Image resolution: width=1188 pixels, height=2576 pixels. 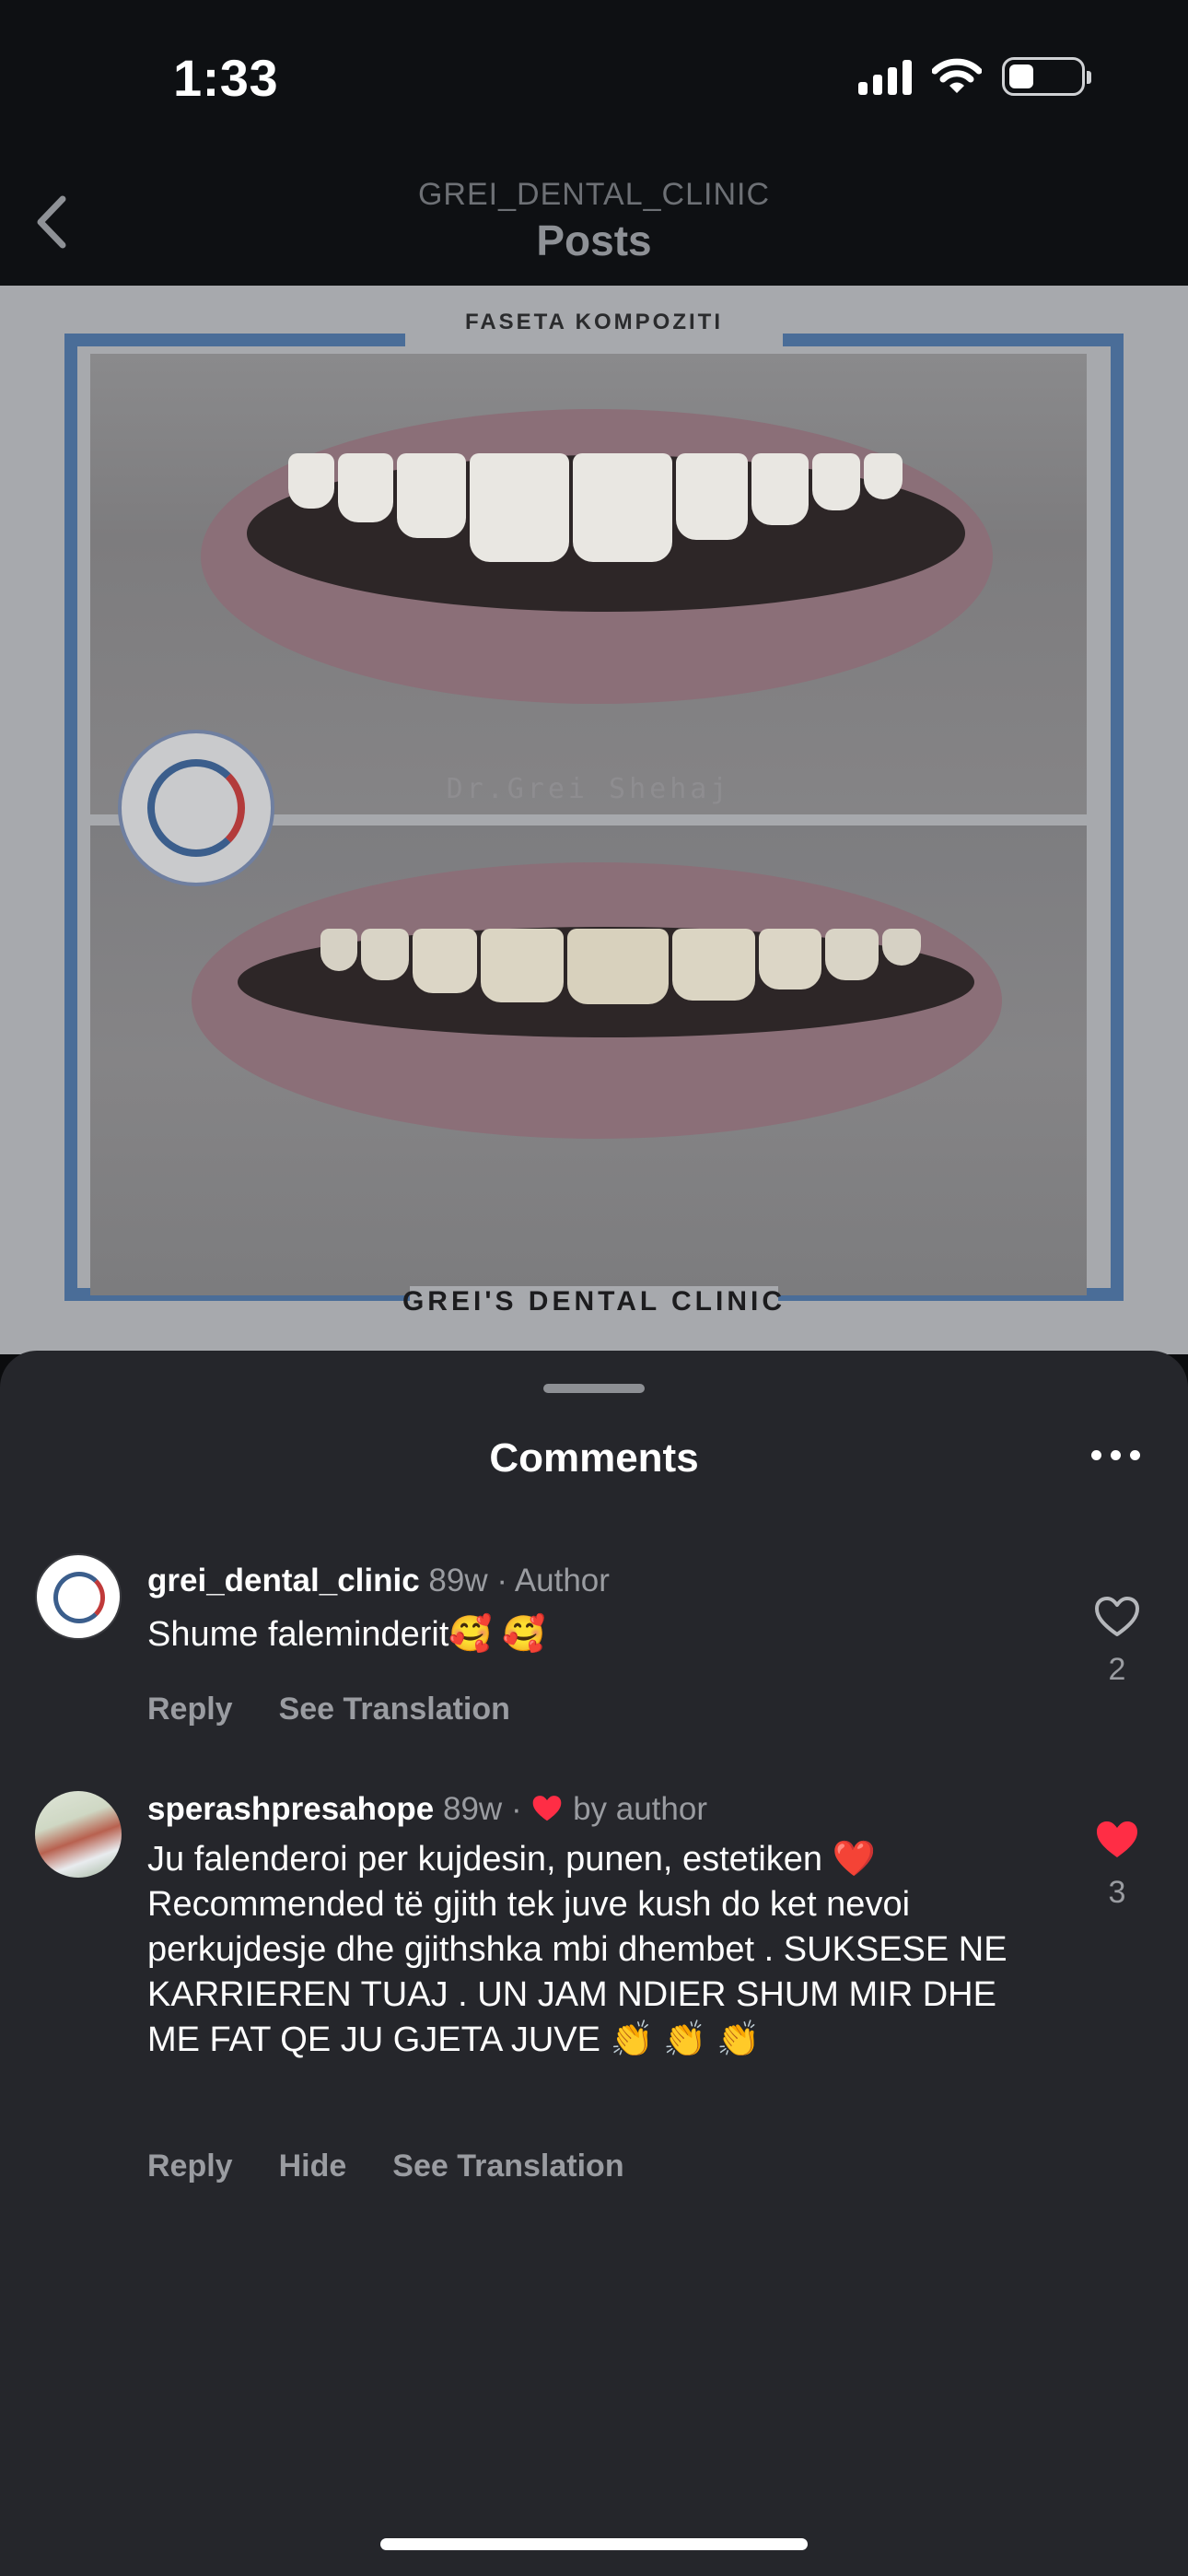 What do you see at coordinates (640, 1809) in the screenshot?
I see `liked-by-author-label: by author` at bounding box center [640, 1809].